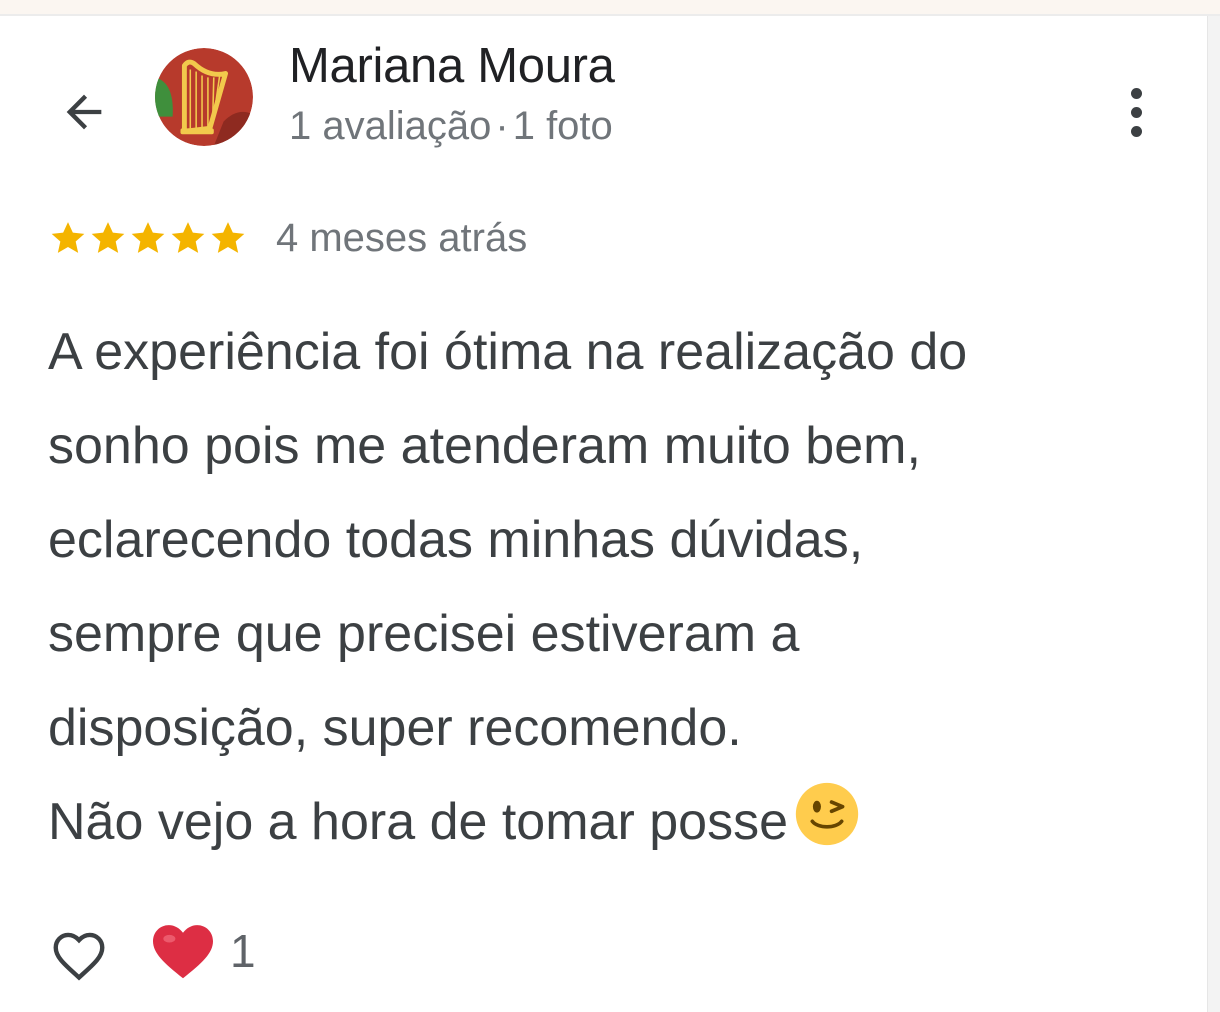  I want to click on review-line: sempre que precisei estiveram a, so click(613, 634).